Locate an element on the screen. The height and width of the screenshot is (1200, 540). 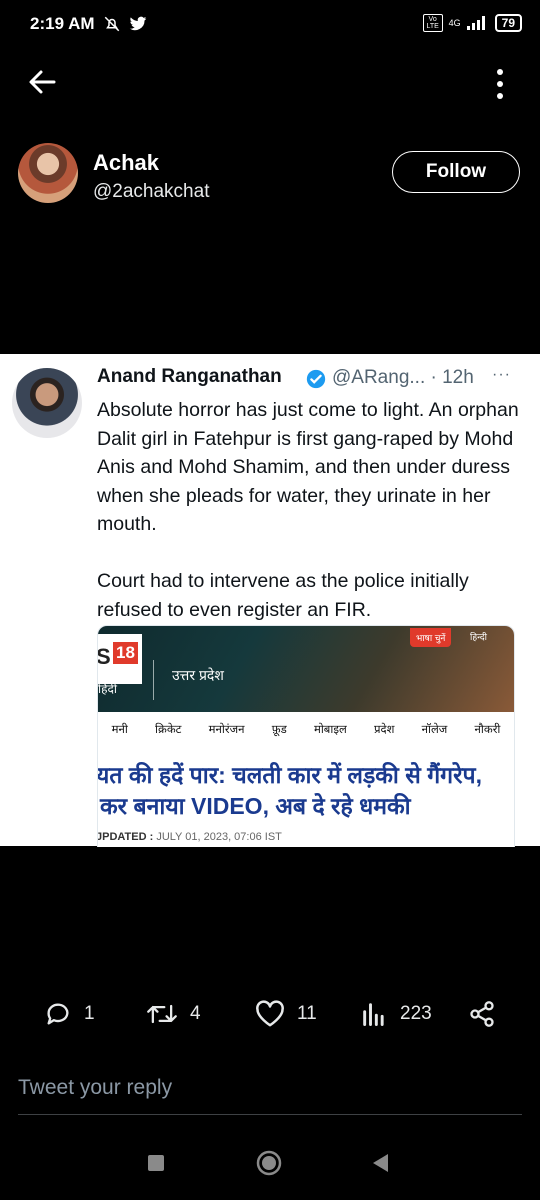
news-logo-18: 18 is located at coordinates (125, 653).